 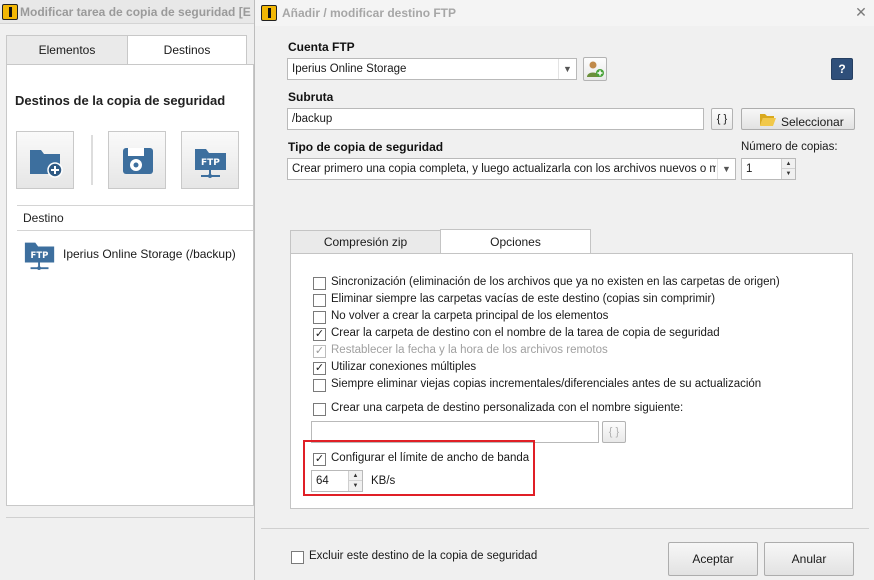 I want to click on user-add-icon, so click(x=595, y=69).